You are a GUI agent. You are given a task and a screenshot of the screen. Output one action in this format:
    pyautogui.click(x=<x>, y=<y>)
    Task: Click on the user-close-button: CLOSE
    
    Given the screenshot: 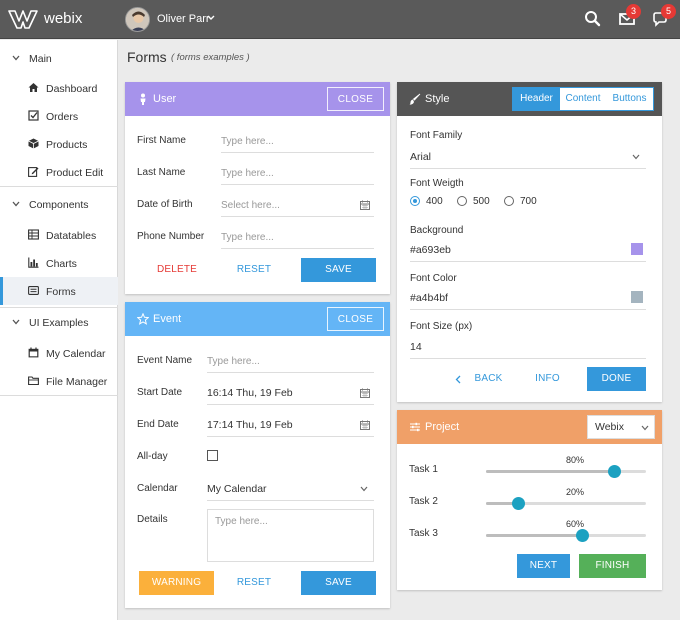 What is the action you would take?
    pyautogui.click(x=355, y=99)
    